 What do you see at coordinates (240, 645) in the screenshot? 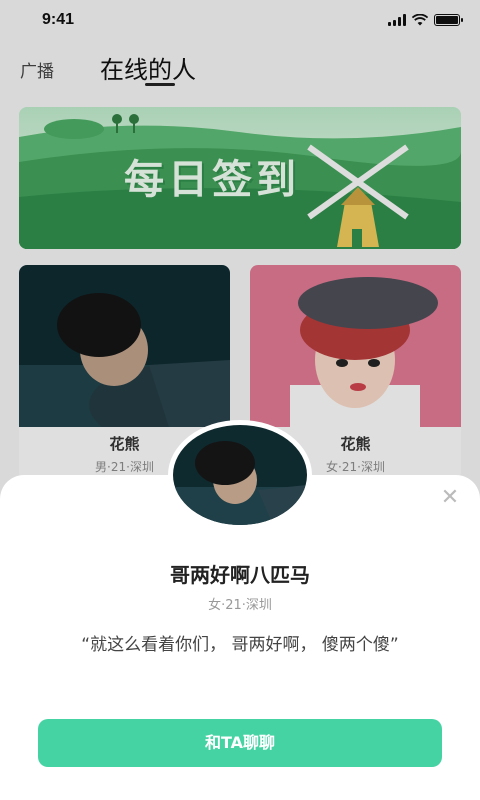
I see `profile-quote: “就这么看着你们， 哥两好啊， 傻两个傻”` at bounding box center [240, 645].